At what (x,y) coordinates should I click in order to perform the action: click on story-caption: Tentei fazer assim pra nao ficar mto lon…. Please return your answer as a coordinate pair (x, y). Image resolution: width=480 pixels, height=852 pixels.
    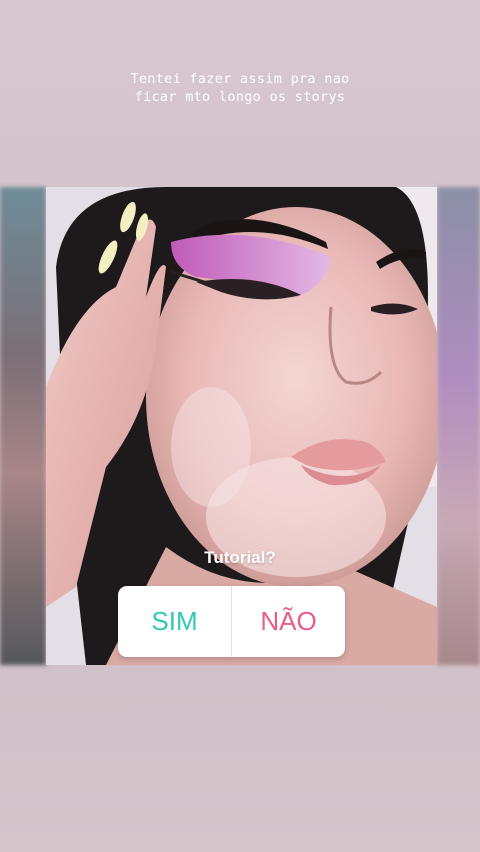
    Looking at the image, I should click on (240, 88).